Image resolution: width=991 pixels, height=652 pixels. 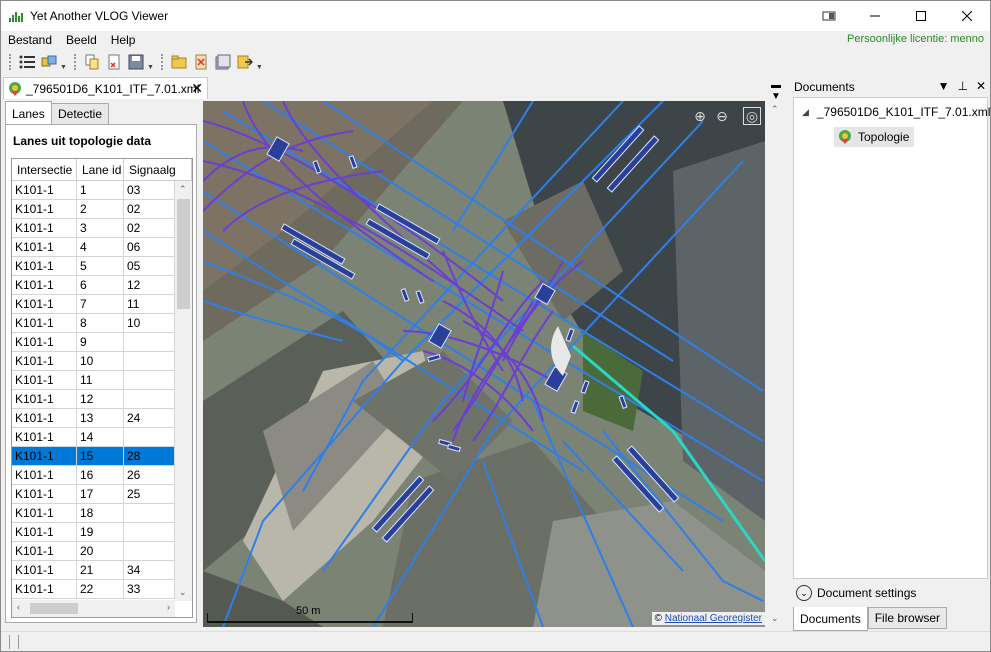 What do you see at coordinates (158, 170) in the screenshot?
I see `column-header-signaalgroep: Signaalg` at bounding box center [158, 170].